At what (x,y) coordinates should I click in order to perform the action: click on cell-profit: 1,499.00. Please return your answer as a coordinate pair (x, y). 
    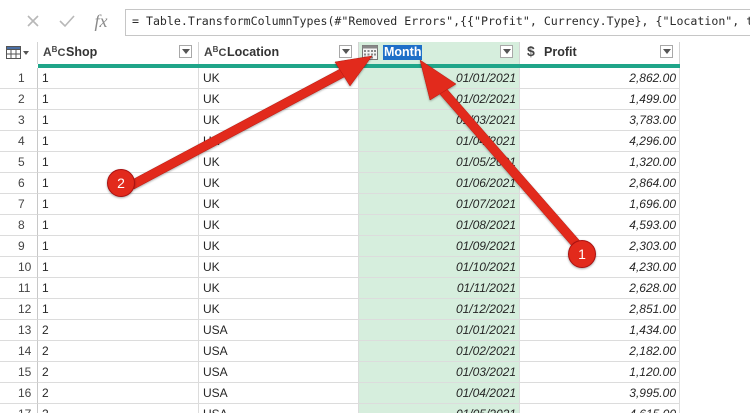
    Looking at the image, I should click on (600, 99).